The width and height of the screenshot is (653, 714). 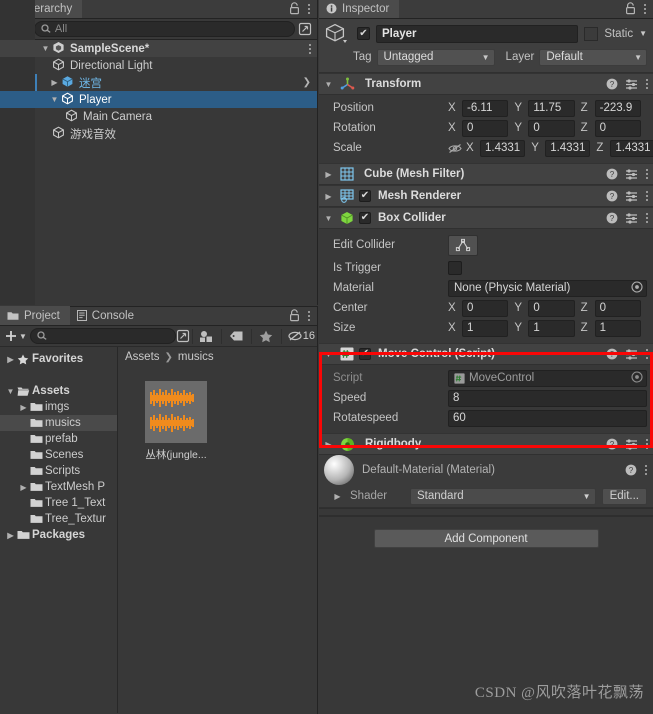 I want to click on material-menu-icon, so click(x=645, y=470).